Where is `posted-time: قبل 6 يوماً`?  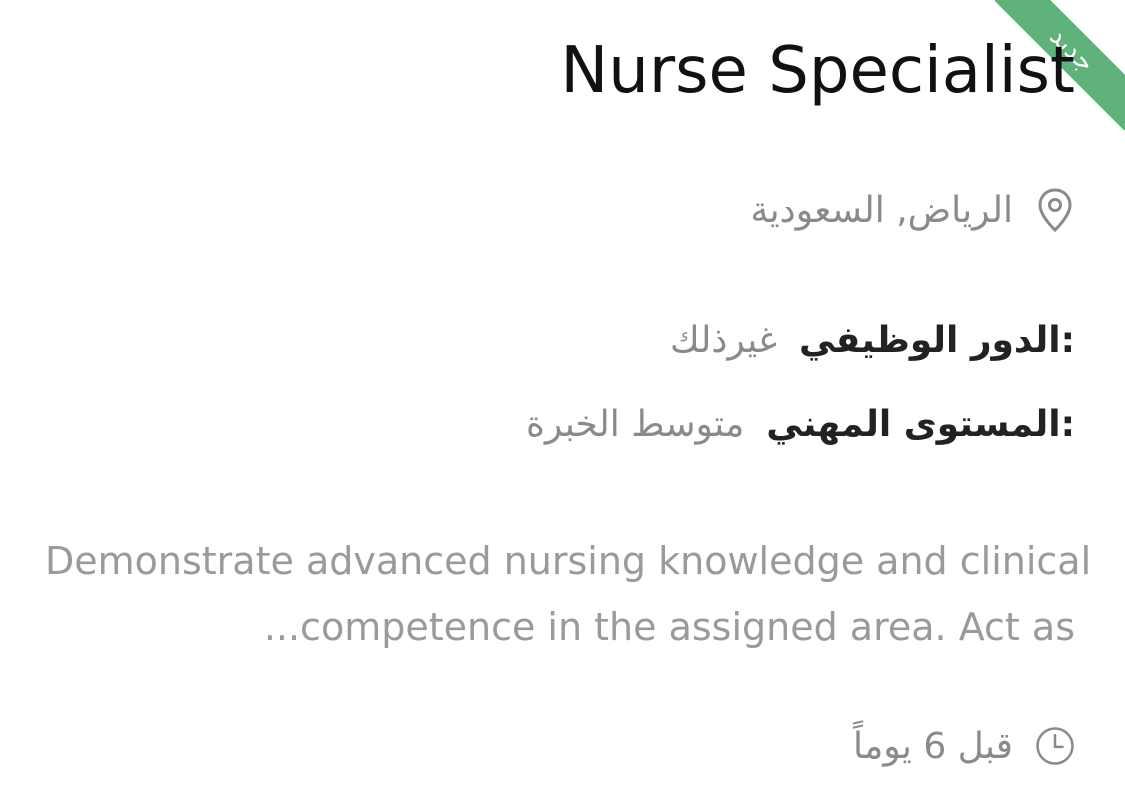 posted-time: قبل 6 يوماً is located at coordinates (964, 746).